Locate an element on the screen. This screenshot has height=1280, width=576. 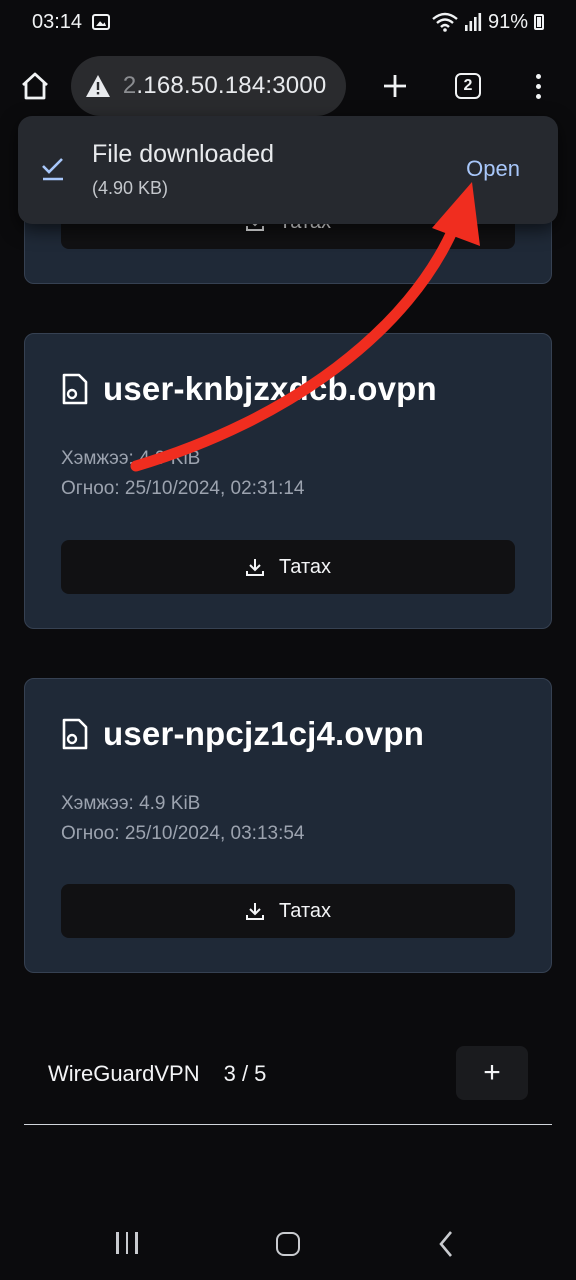
card-title: user-knbjzxdcb.ovpn is located at coordinates (270, 388).